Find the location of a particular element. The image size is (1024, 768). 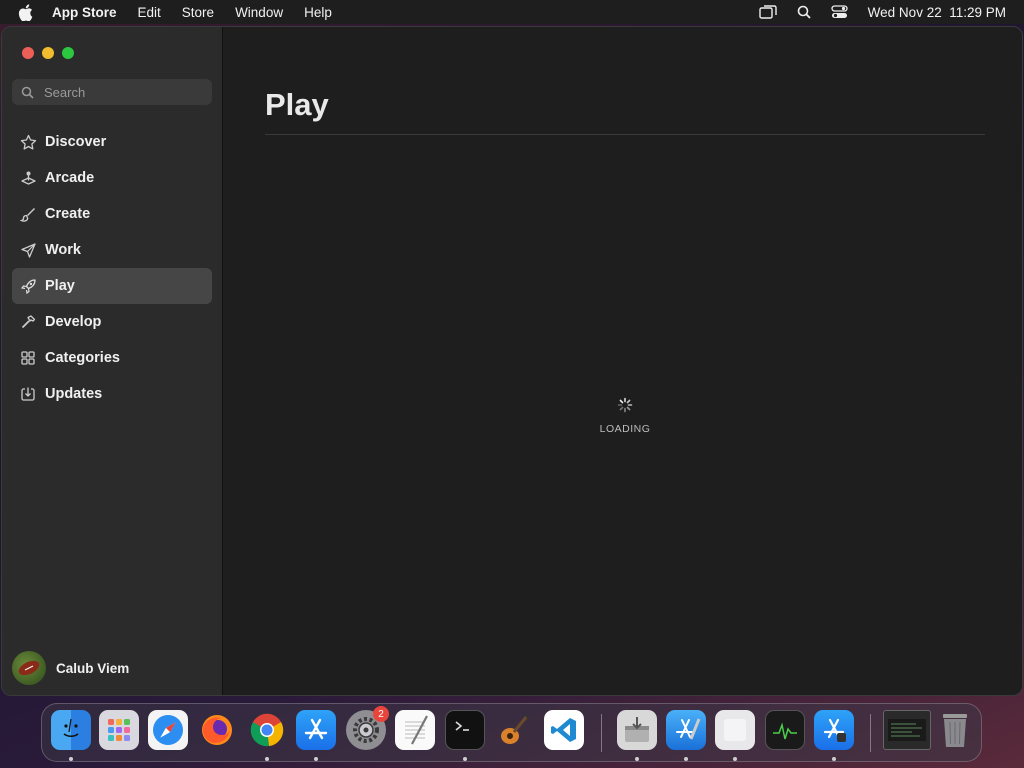

menu-app-name: App Store is located at coordinates (84, 12).